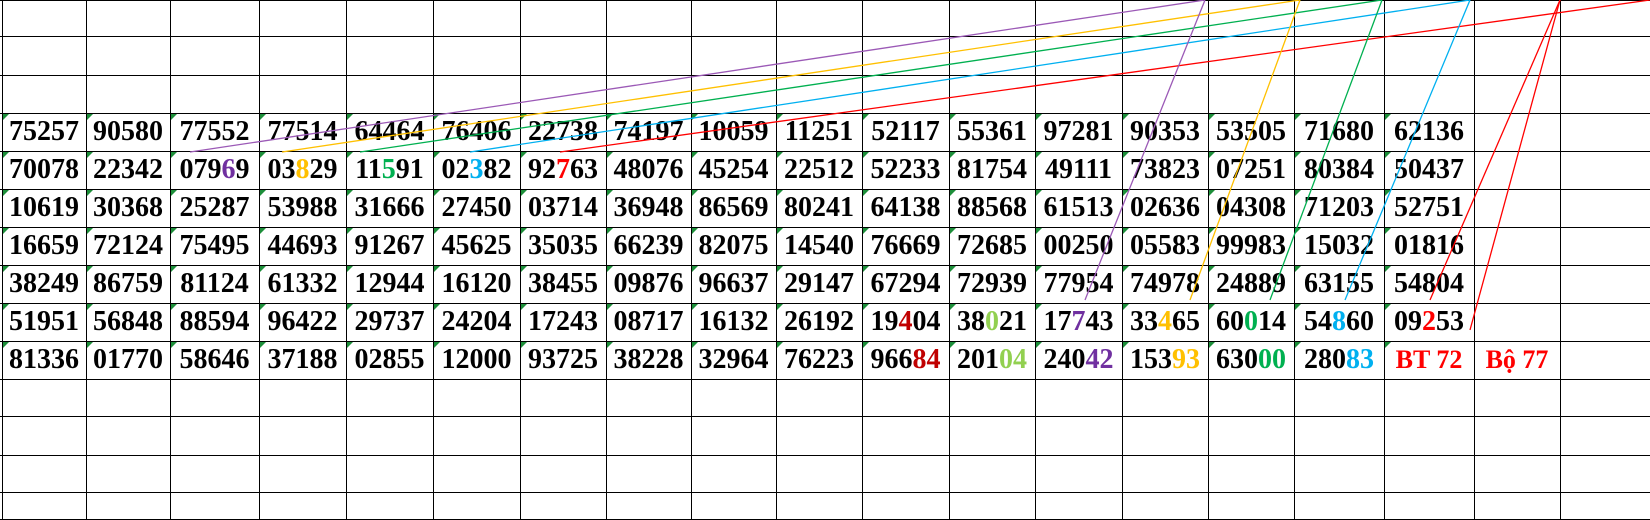 This screenshot has height=520, width=1650. Describe the element at coordinates (1165, 284) in the screenshot. I see `grid-cell: 74978` at that location.